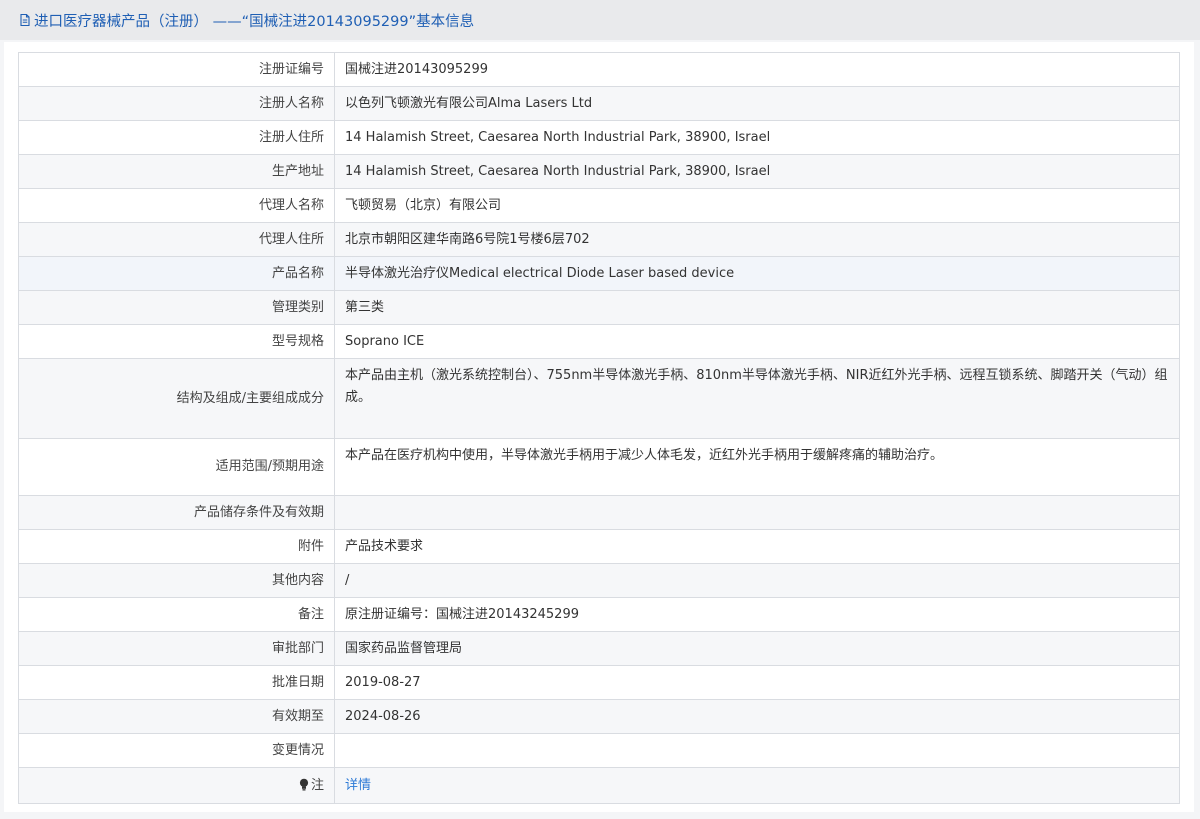 The height and width of the screenshot is (819, 1200). What do you see at coordinates (757, 716) in the screenshot?
I see `field-value: 2024-08-26` at bounding box center [757, 716].